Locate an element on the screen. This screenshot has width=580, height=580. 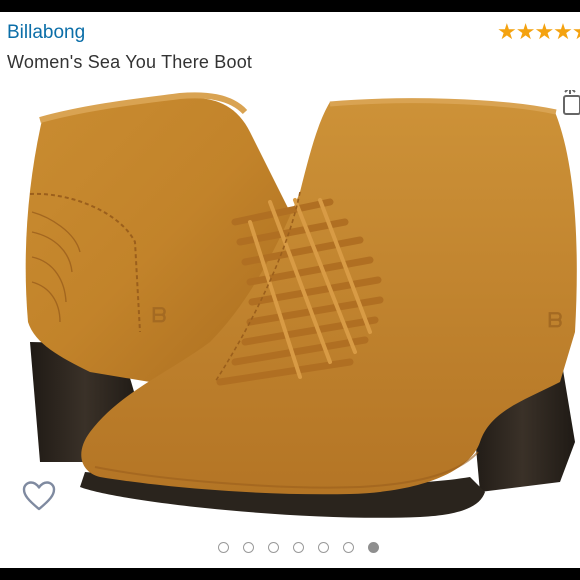
rating-stars: ★★★★★ is located at coordinates (538, 32).